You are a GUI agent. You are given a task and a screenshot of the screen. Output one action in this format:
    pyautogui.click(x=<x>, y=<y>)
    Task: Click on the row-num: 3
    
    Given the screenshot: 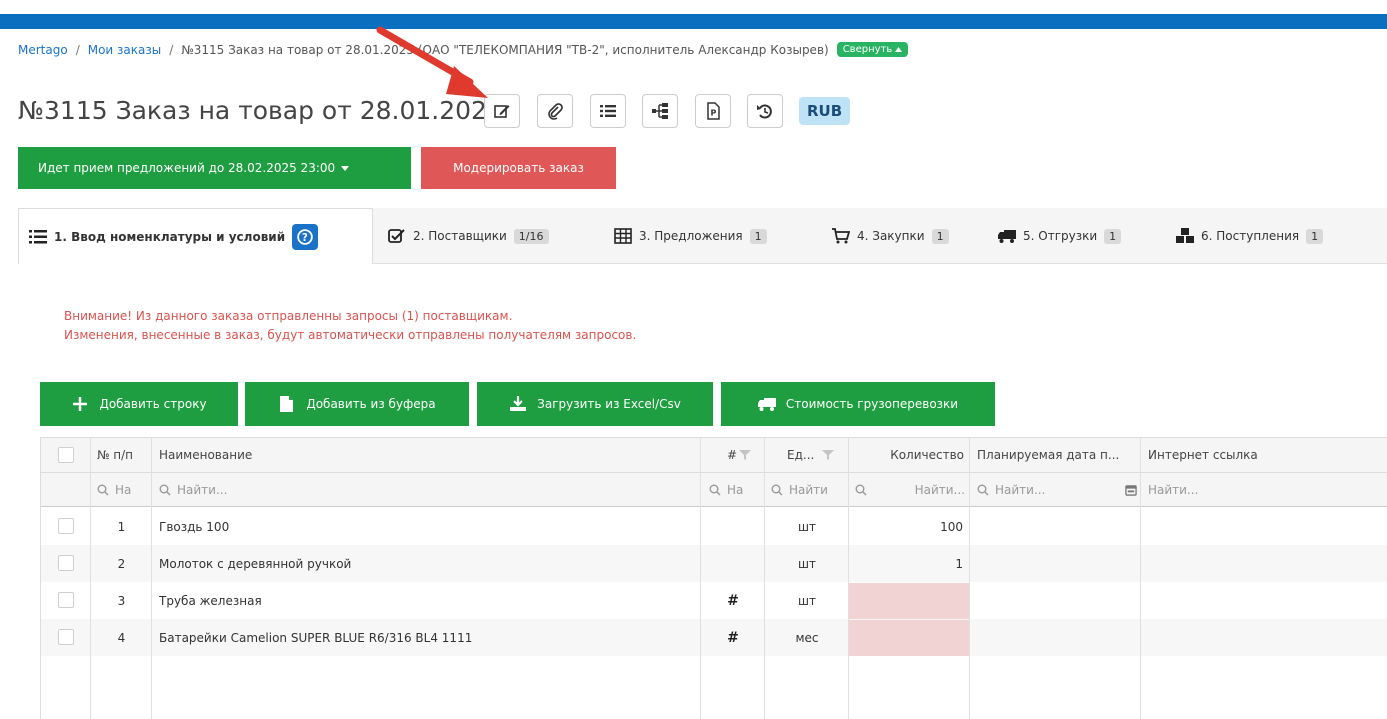 What is the action you would take?
    pyautogui.click(x=121, y=600)
    